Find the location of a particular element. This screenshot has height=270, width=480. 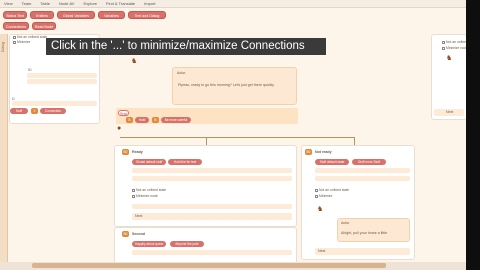

ready-footer-label: Next is located at coordinates (139, 216).